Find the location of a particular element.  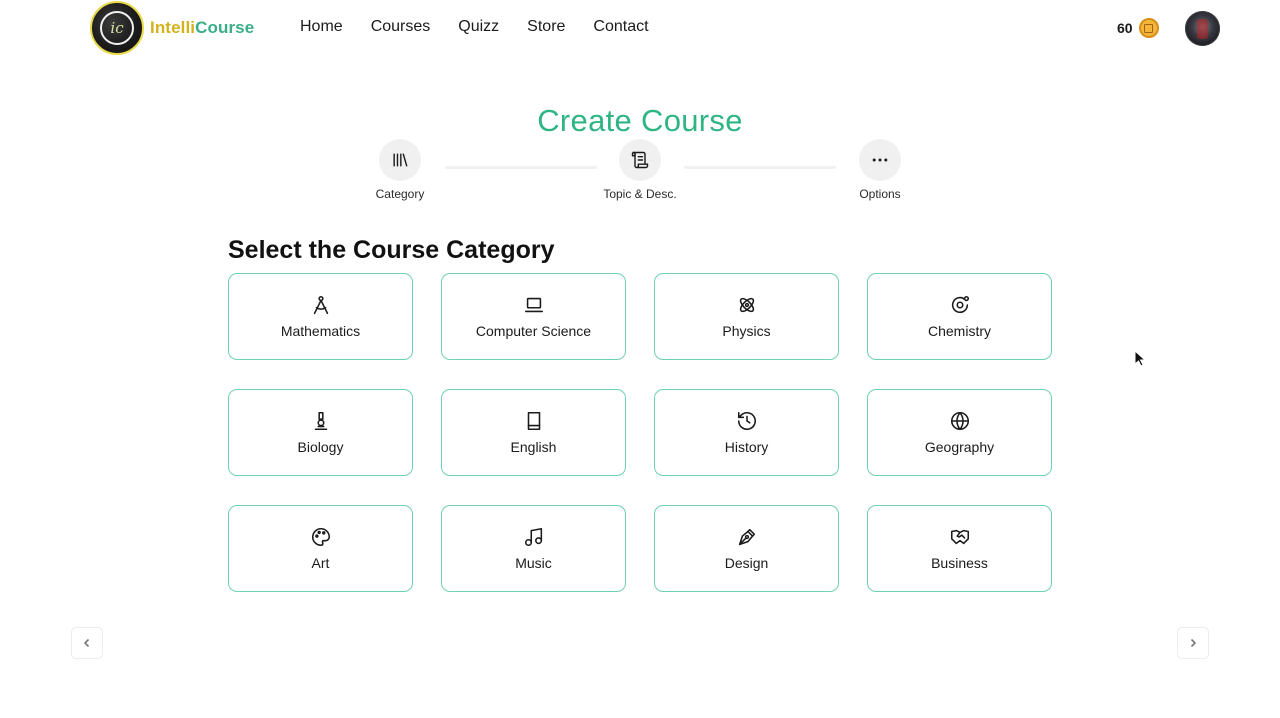

main-nav: Home Courses Quizz Store Contact is located at coordinates (488, 27).